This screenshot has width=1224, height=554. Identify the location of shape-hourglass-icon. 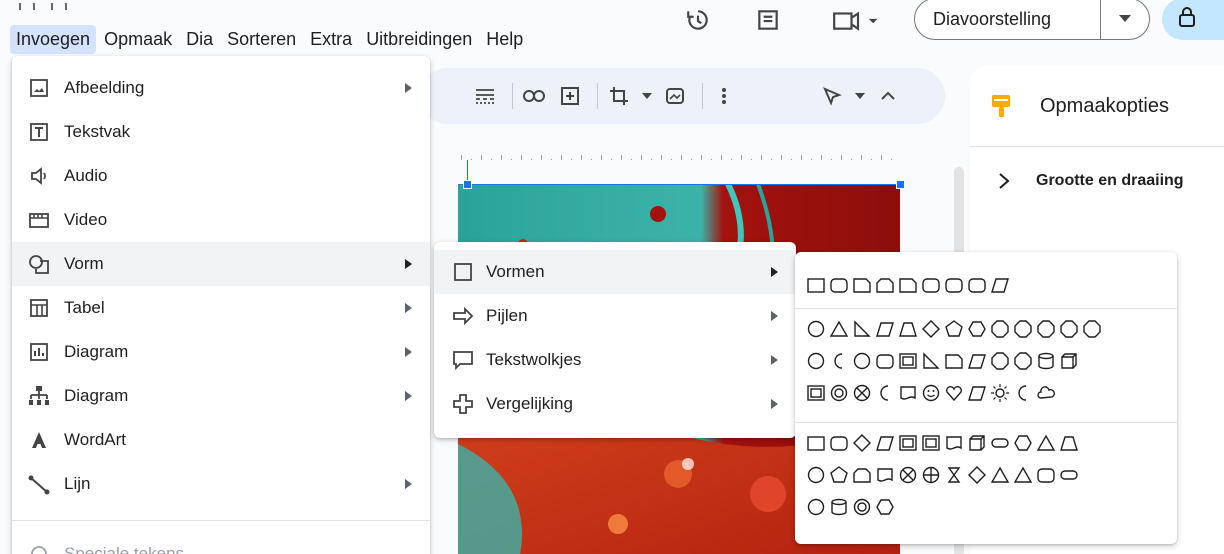
(953, 474).